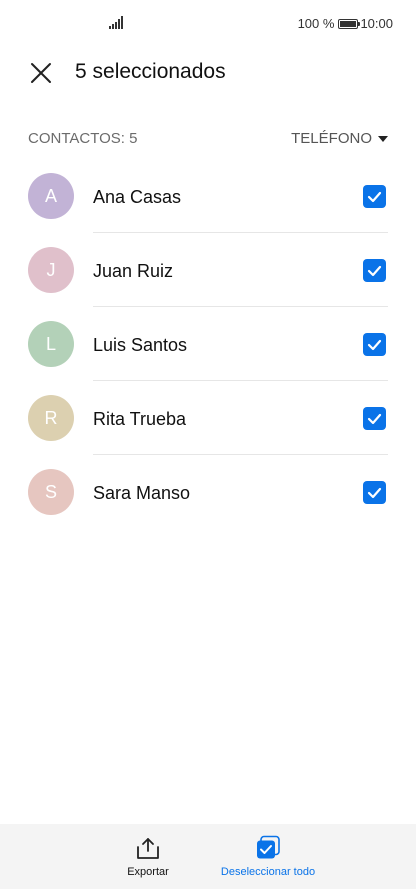  Describe the element at coordinates (137, 197) in the screenshot. I see `contact-name: Ana Casas` at that location.